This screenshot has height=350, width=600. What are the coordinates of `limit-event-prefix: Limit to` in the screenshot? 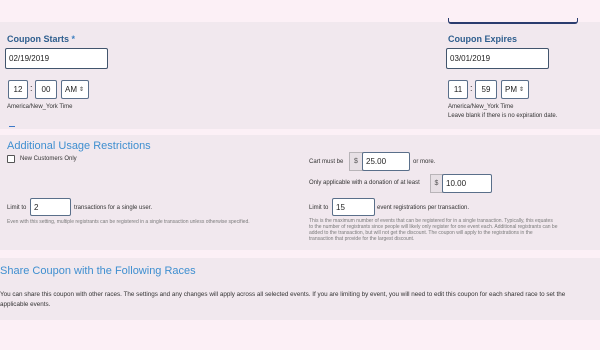 It's located at (319, 208).